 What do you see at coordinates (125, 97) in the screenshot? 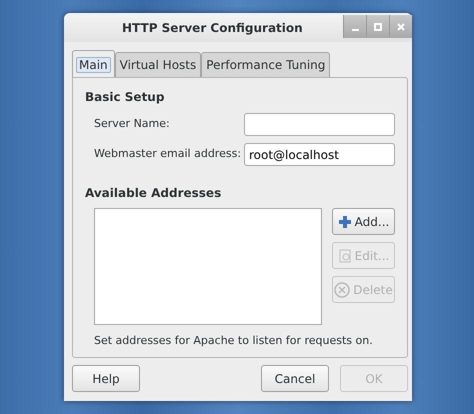
I see `section-heading: Basic Setup` at bounding box center [125, 97].